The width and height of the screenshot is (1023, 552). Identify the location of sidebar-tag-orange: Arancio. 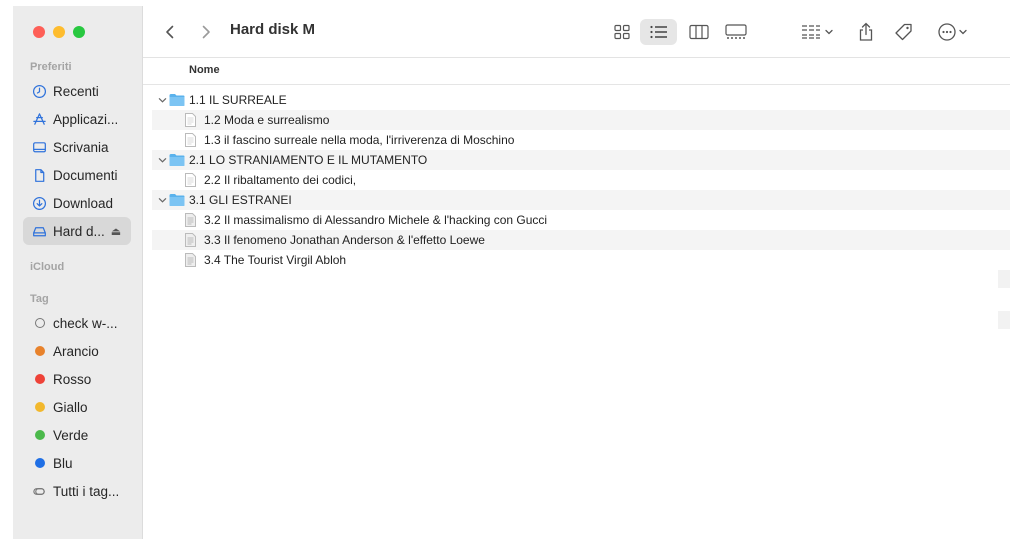
(77, 351).